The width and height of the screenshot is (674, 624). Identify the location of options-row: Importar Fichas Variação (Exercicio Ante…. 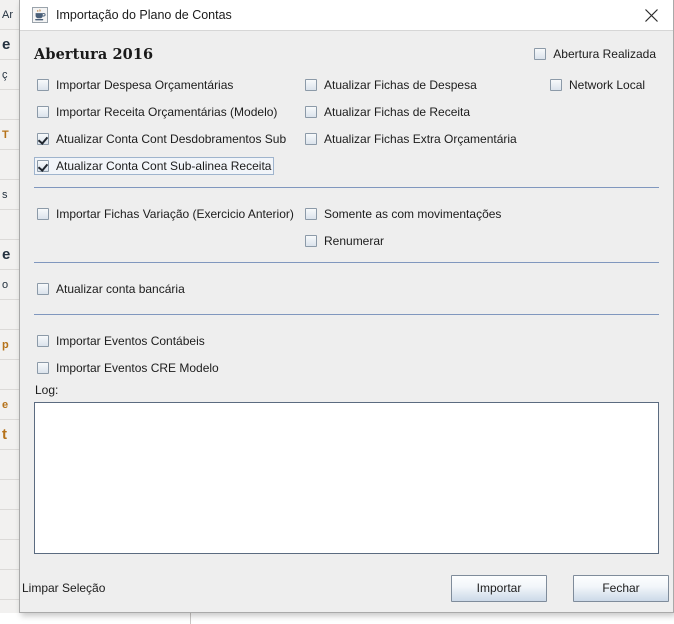
(346, 213).